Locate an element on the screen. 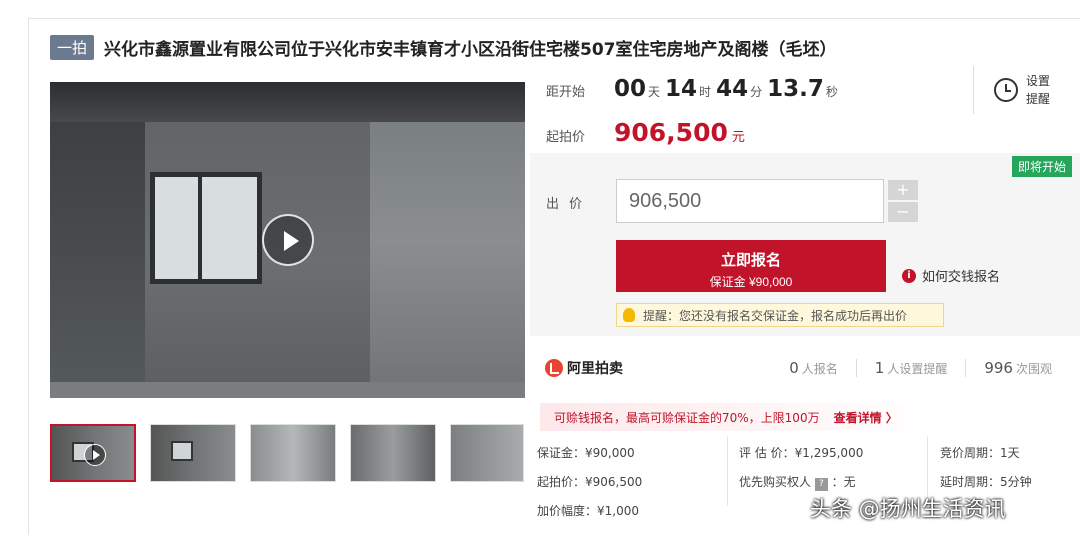  image-window is located at coordinates (206, 228).